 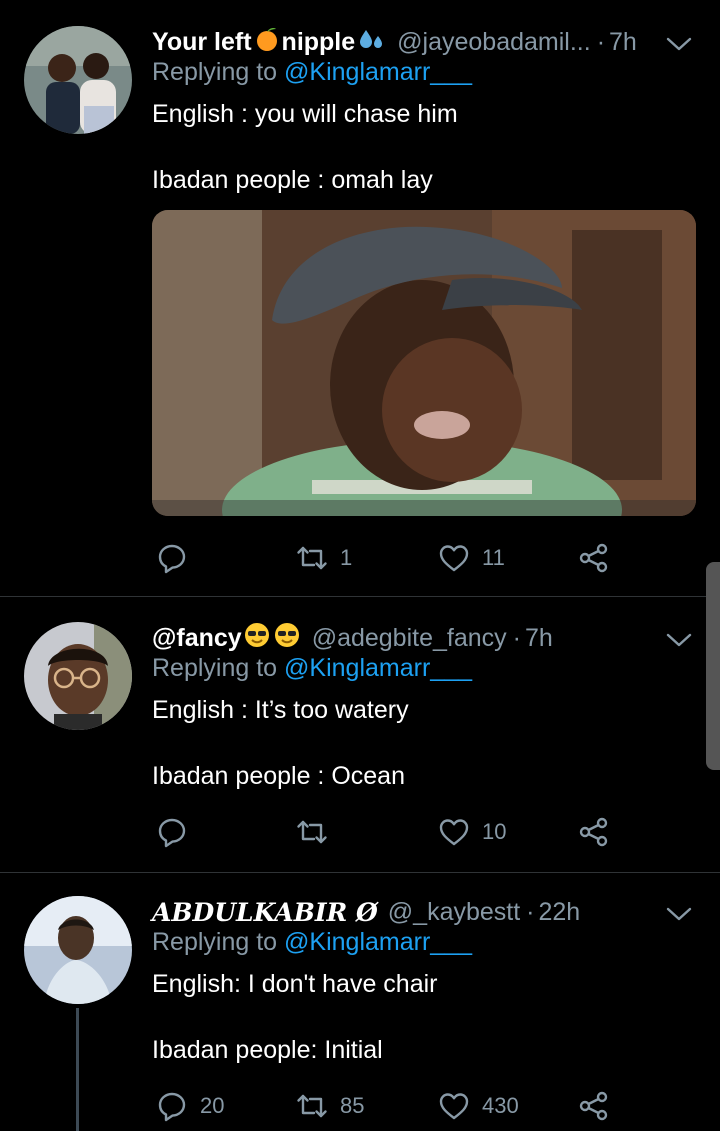 I want to click on tweet-text-line-2: Ibadan people: Initial, so click(x=267, y=1050).